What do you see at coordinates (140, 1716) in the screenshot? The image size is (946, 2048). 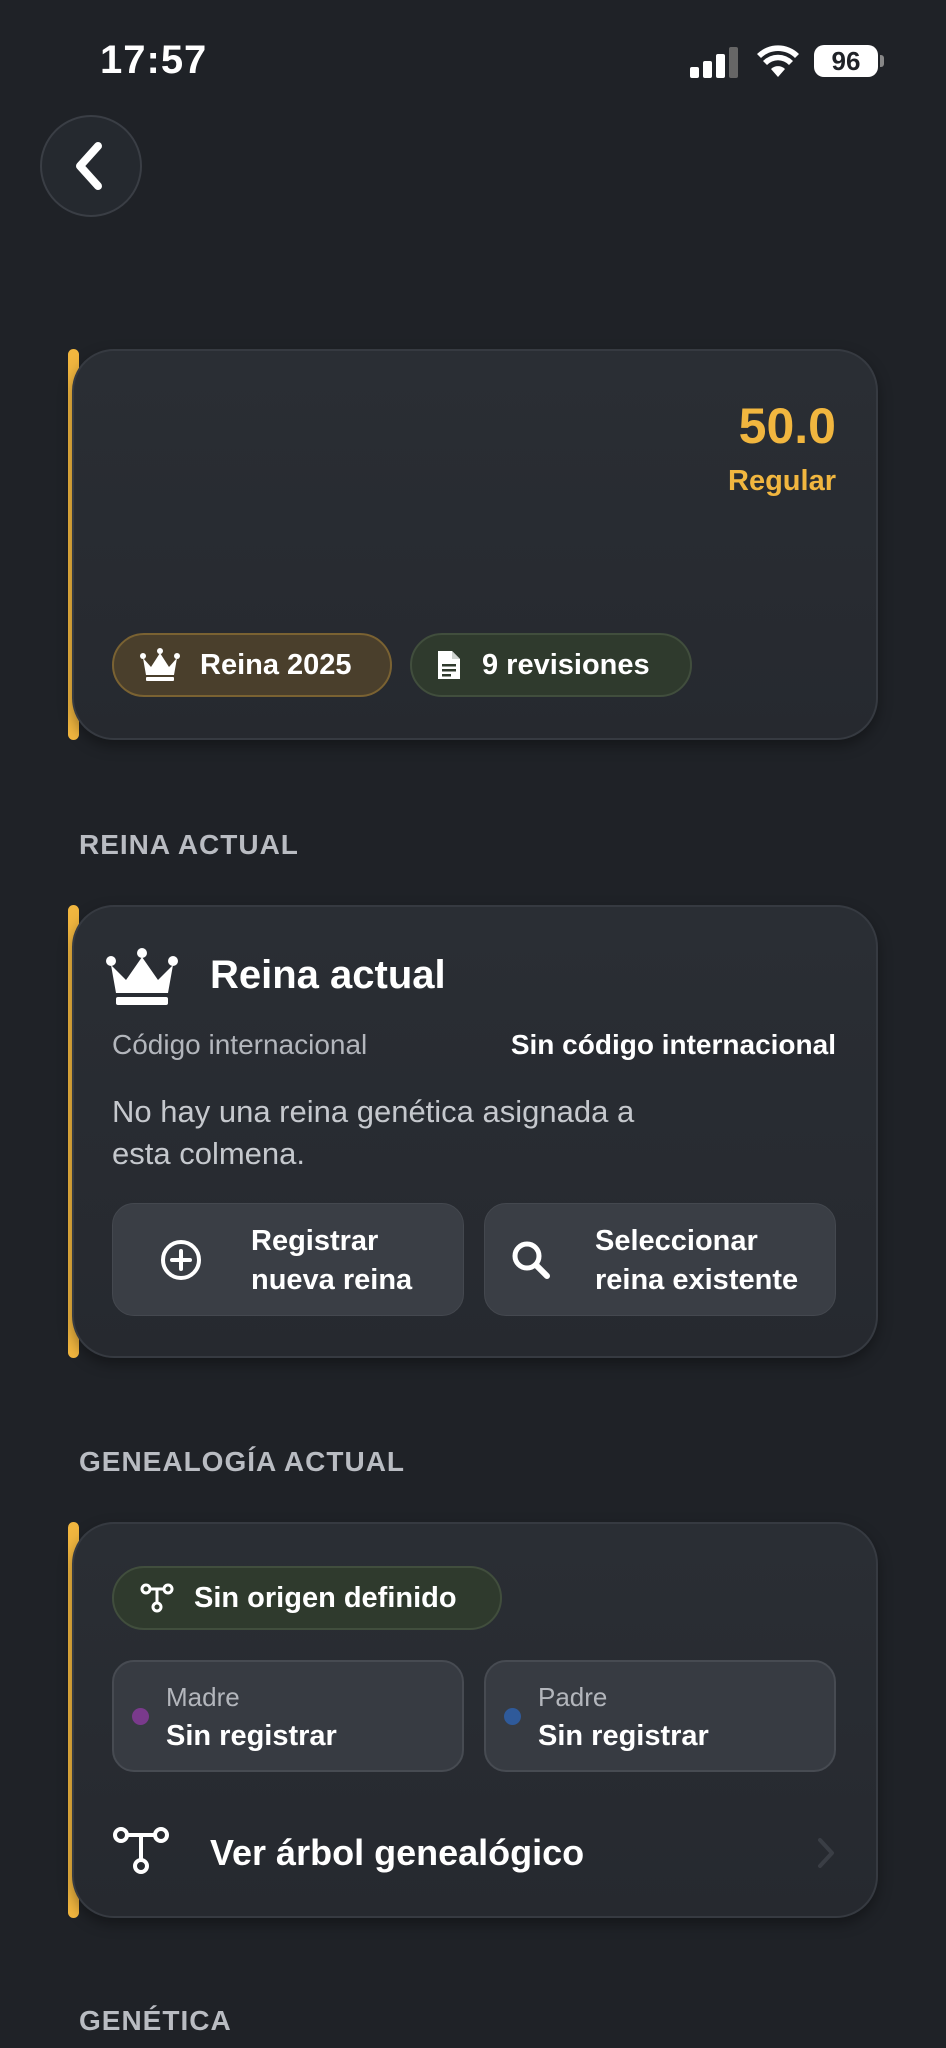 I see `mother-dot` at bounding box center [140, 1716].